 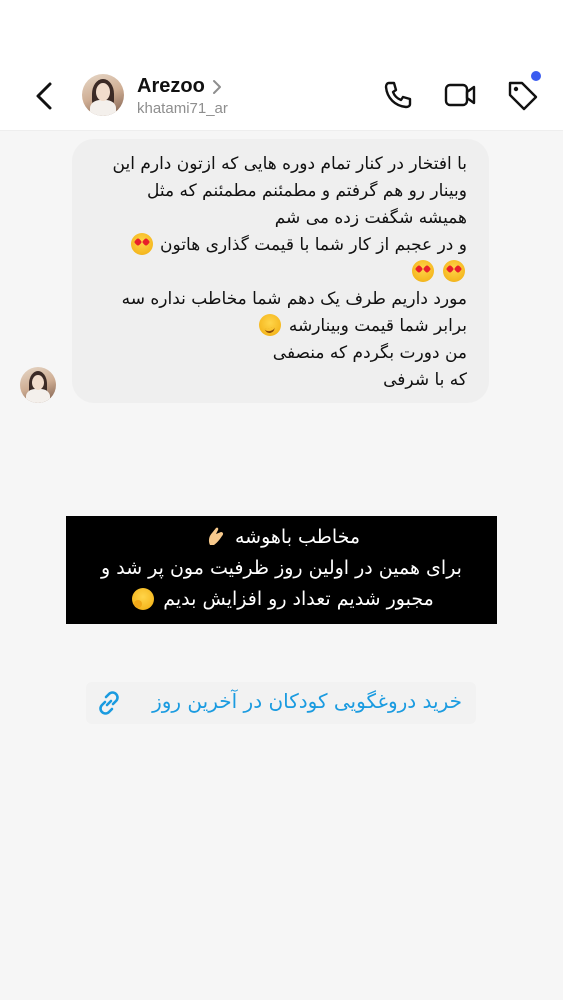 I want to click on chevron-left-icon, so click(x=44, y=96).